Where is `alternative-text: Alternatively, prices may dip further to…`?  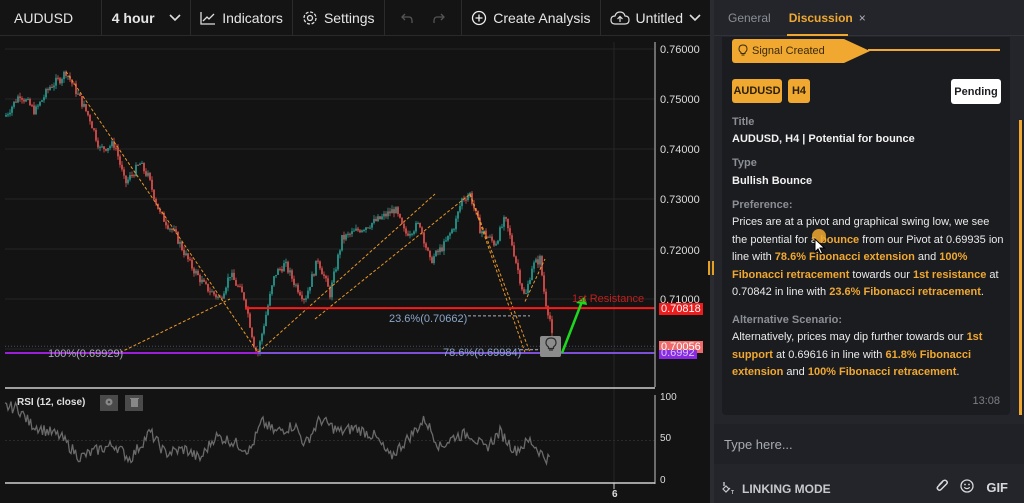 alternative-text: Alternatively, prices may dip further to… is located at coordinates (868, 355).